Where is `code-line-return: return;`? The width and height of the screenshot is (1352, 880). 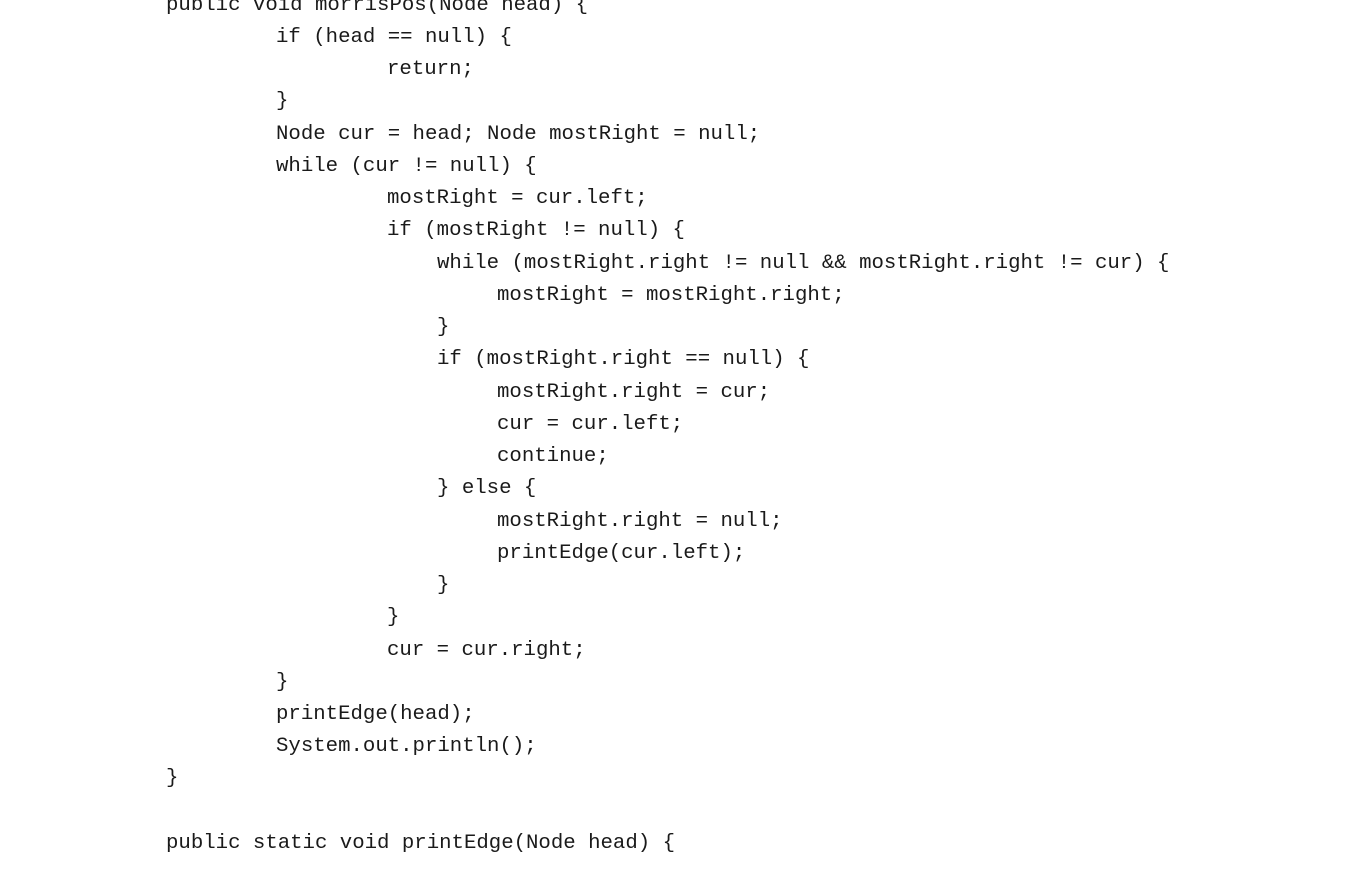
code-line-return: return; is located at coordinates (430, 69).